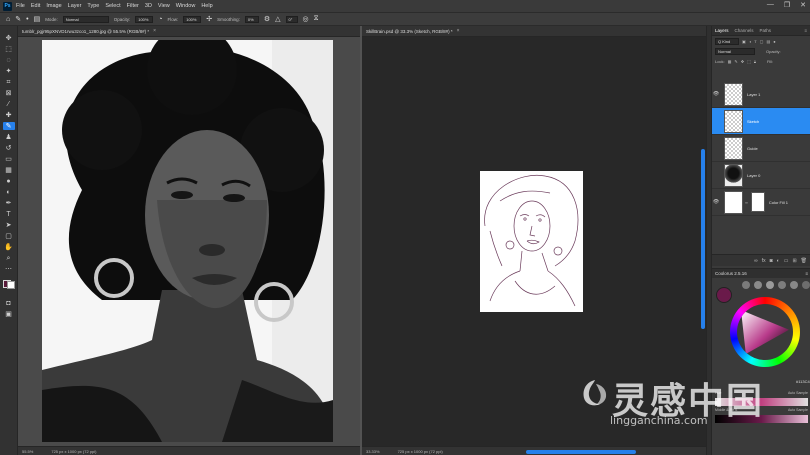  Describe the element at coordinates (750, 41) in the screenshot. I see `filter-adjust-icon: ◑` at that location.